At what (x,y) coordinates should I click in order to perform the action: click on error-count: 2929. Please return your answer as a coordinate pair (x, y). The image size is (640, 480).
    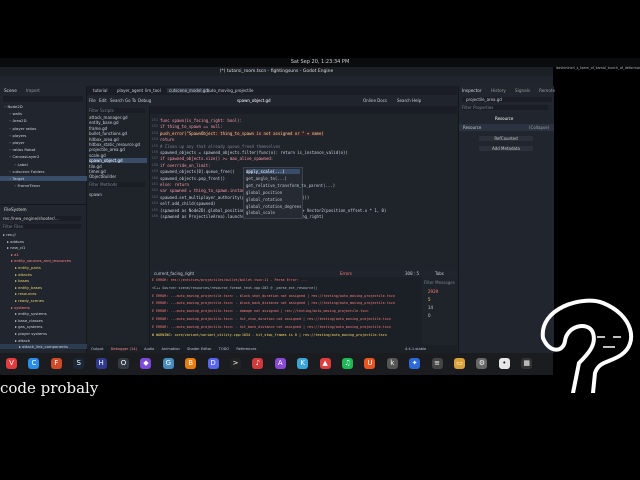
    Looking at the image, I should click on (433, 291).